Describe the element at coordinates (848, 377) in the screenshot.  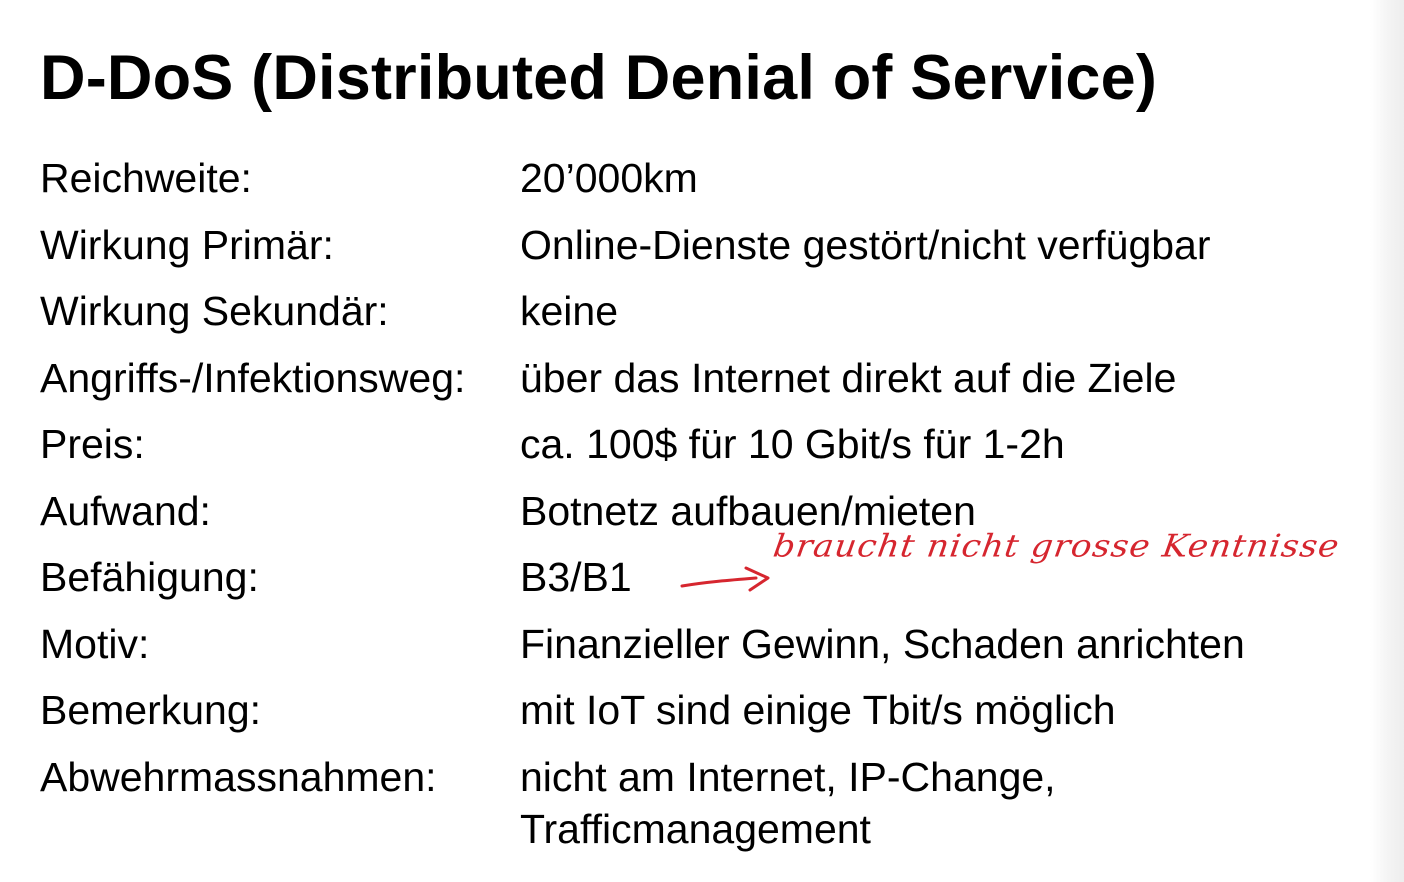
I see `property-value: über das Internet direkt auf die Ziele` at that location.